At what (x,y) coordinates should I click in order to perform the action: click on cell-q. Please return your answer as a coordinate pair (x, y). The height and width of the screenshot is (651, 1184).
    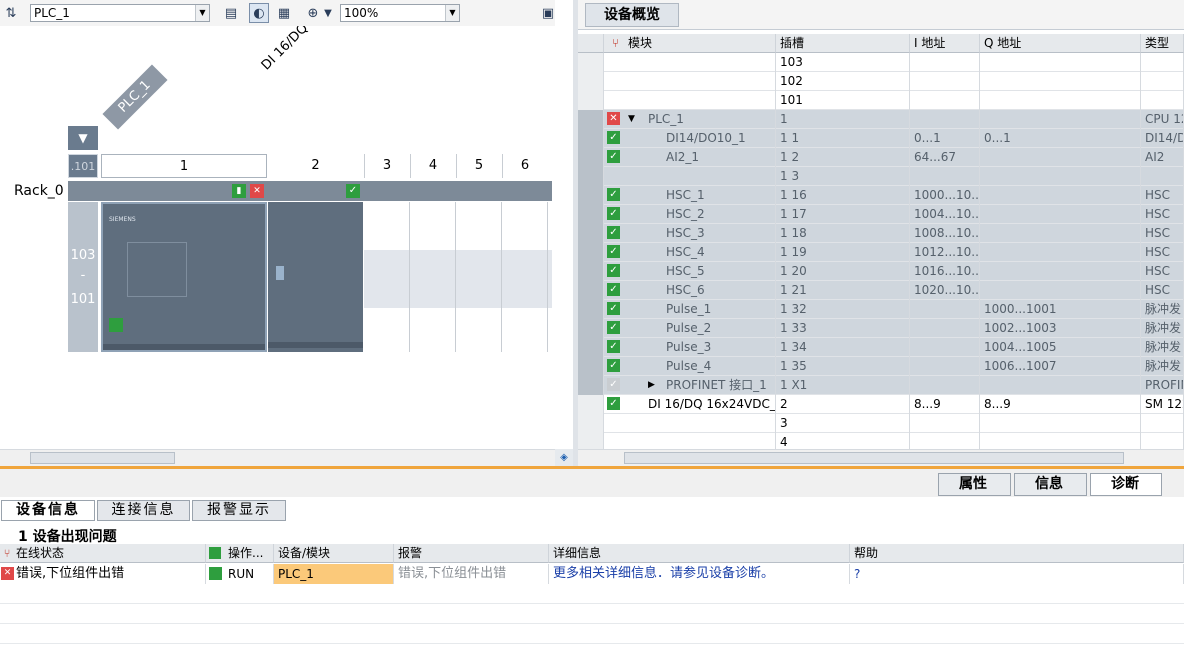
    Looking at the image, I should click on (1060, 62).